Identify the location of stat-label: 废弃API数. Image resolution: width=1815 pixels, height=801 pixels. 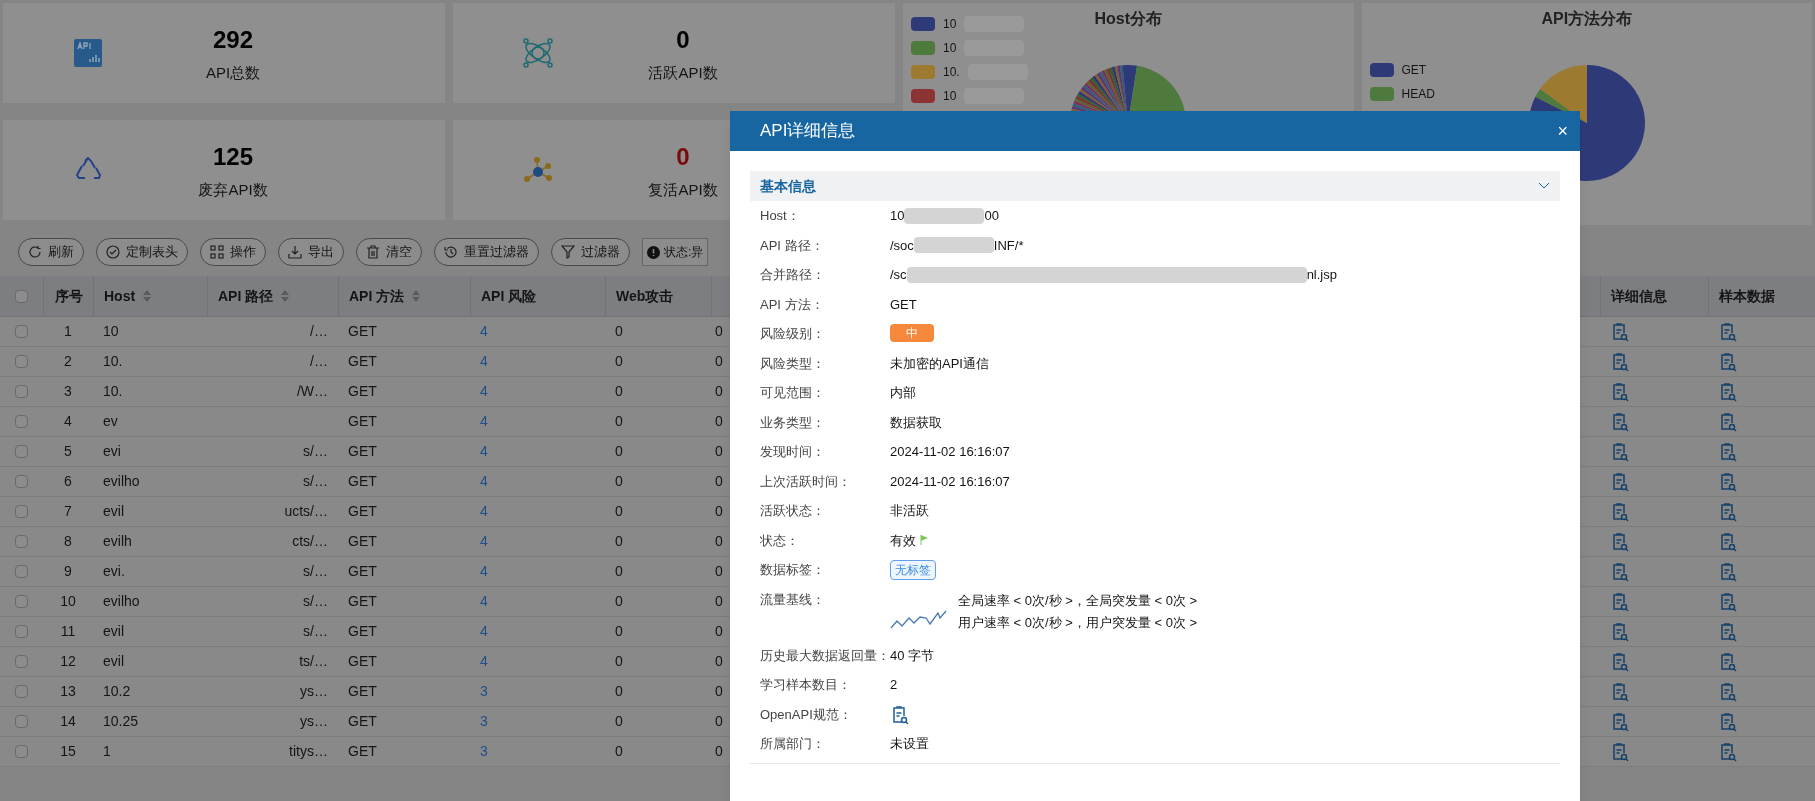
(233, 189).